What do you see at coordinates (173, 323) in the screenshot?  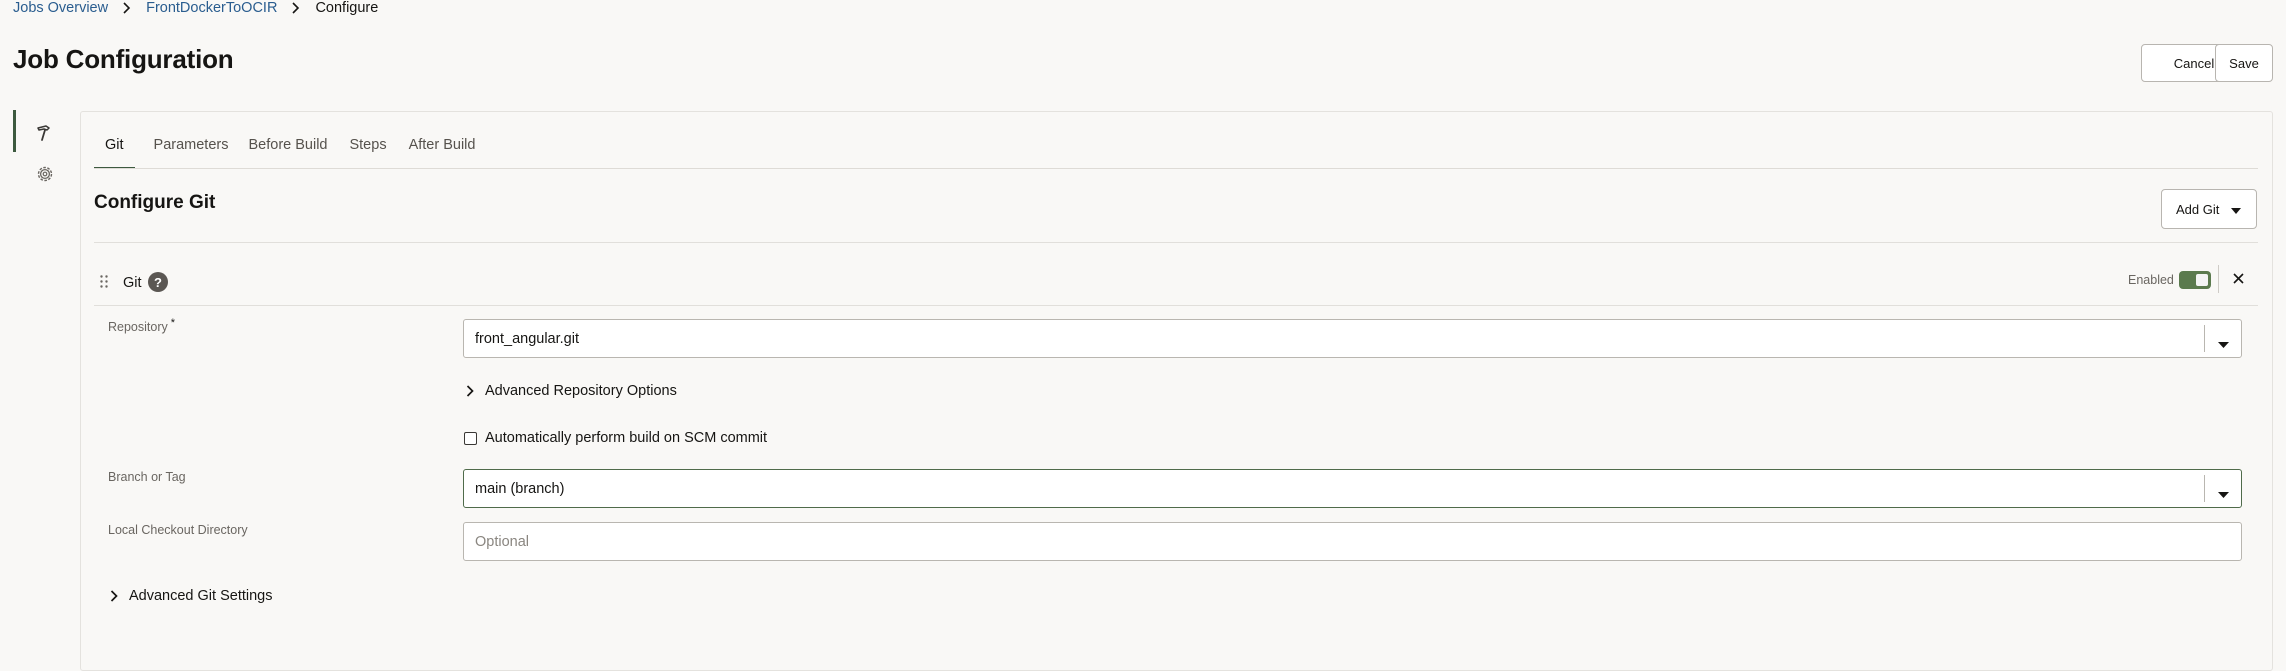 I see `required-indicator: *` at bounding box center [173, 323].